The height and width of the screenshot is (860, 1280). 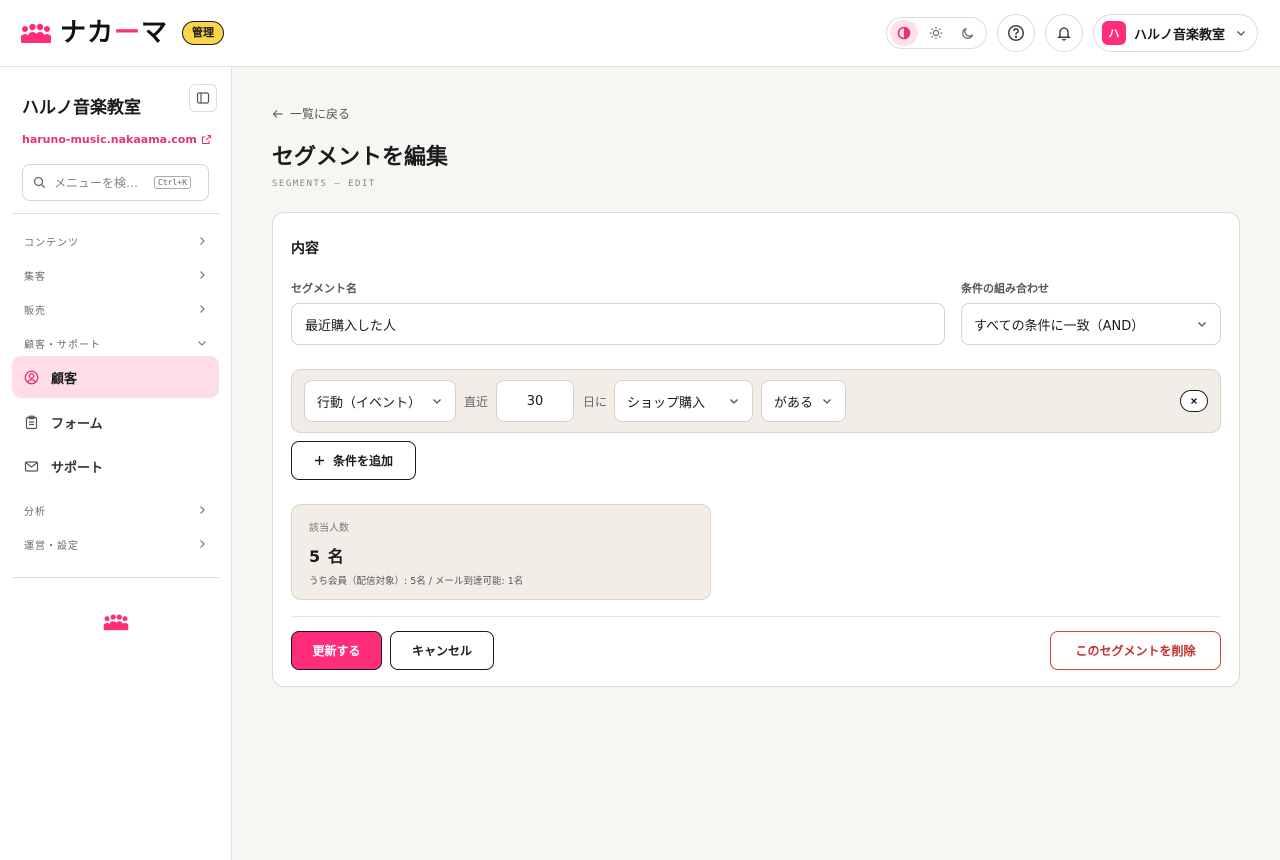 I want to click on delete-segment-button: このセグメントを削除, so click(x=1135, y=650).